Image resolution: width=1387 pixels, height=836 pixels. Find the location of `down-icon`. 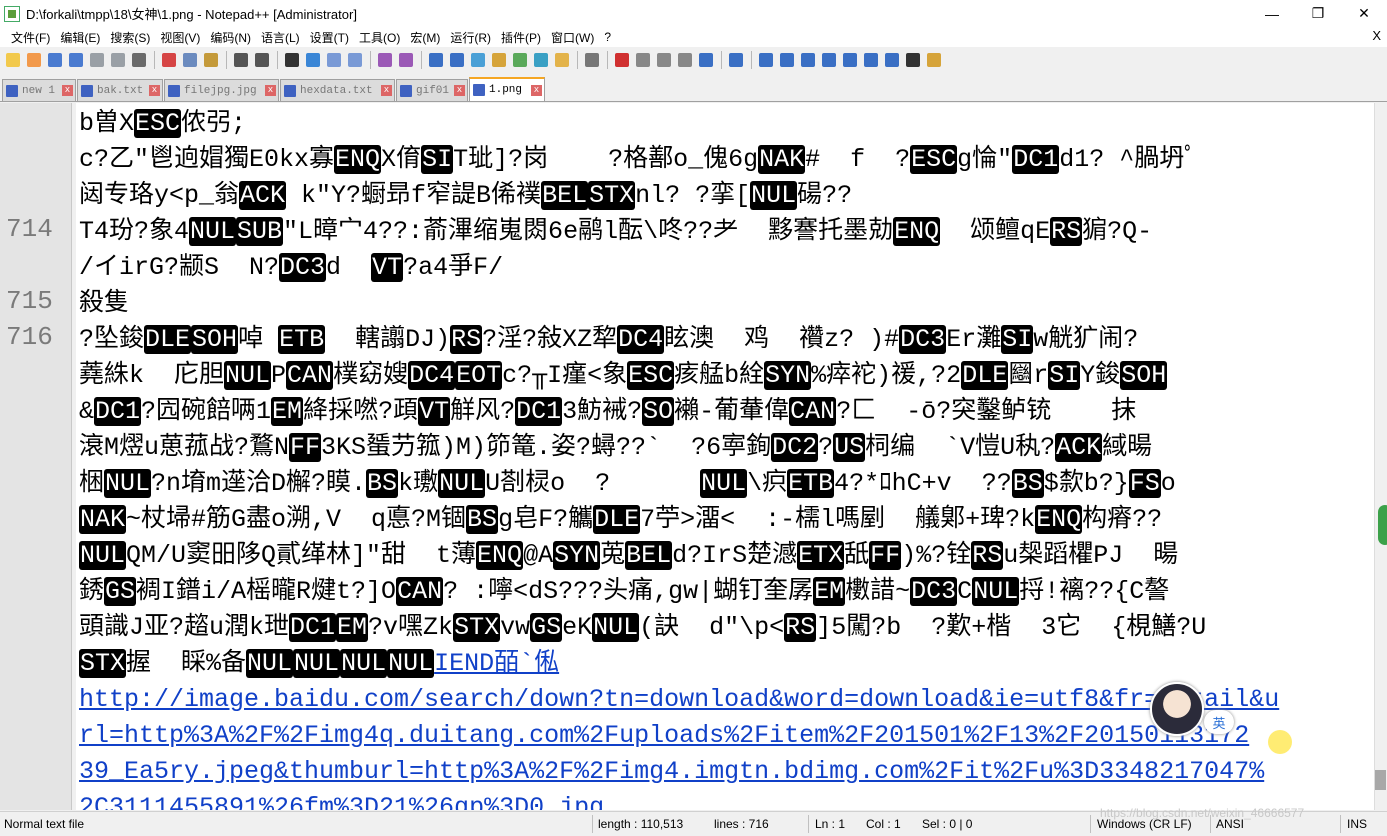

down-icon is located at coordinates (849, 60).